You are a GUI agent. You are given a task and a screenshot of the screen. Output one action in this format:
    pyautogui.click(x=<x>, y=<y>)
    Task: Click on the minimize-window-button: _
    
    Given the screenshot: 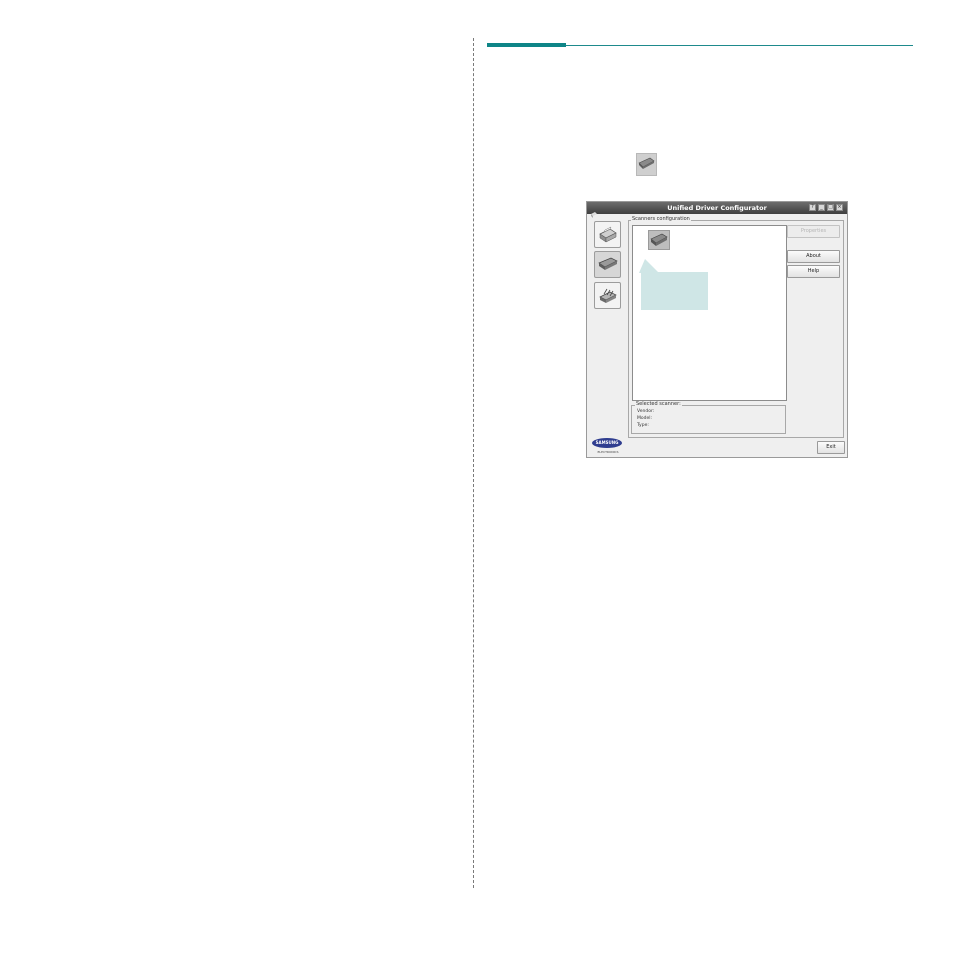 What is the action you would take?
    pyautogui.click(x=821, y=207)
    